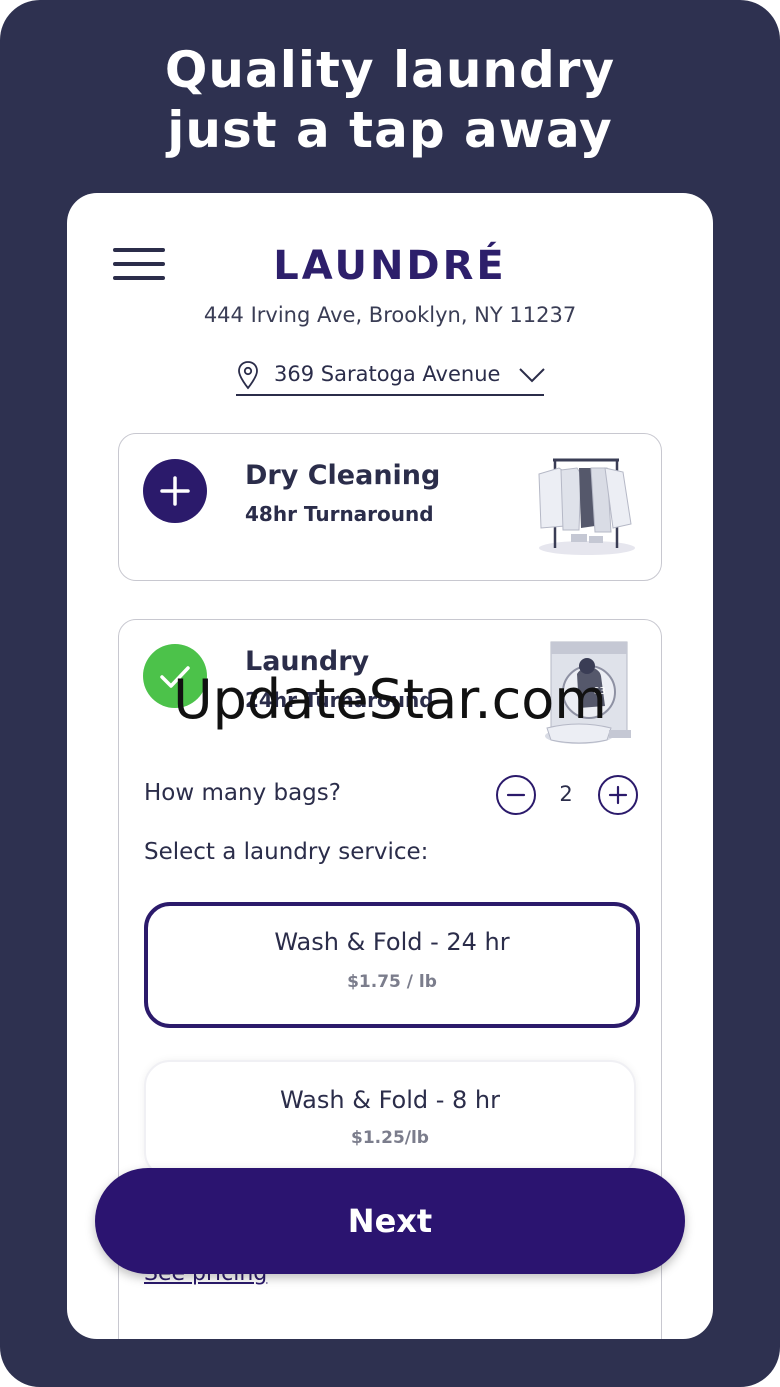  I want to click on decrease-bags-button, so click(516, 795).